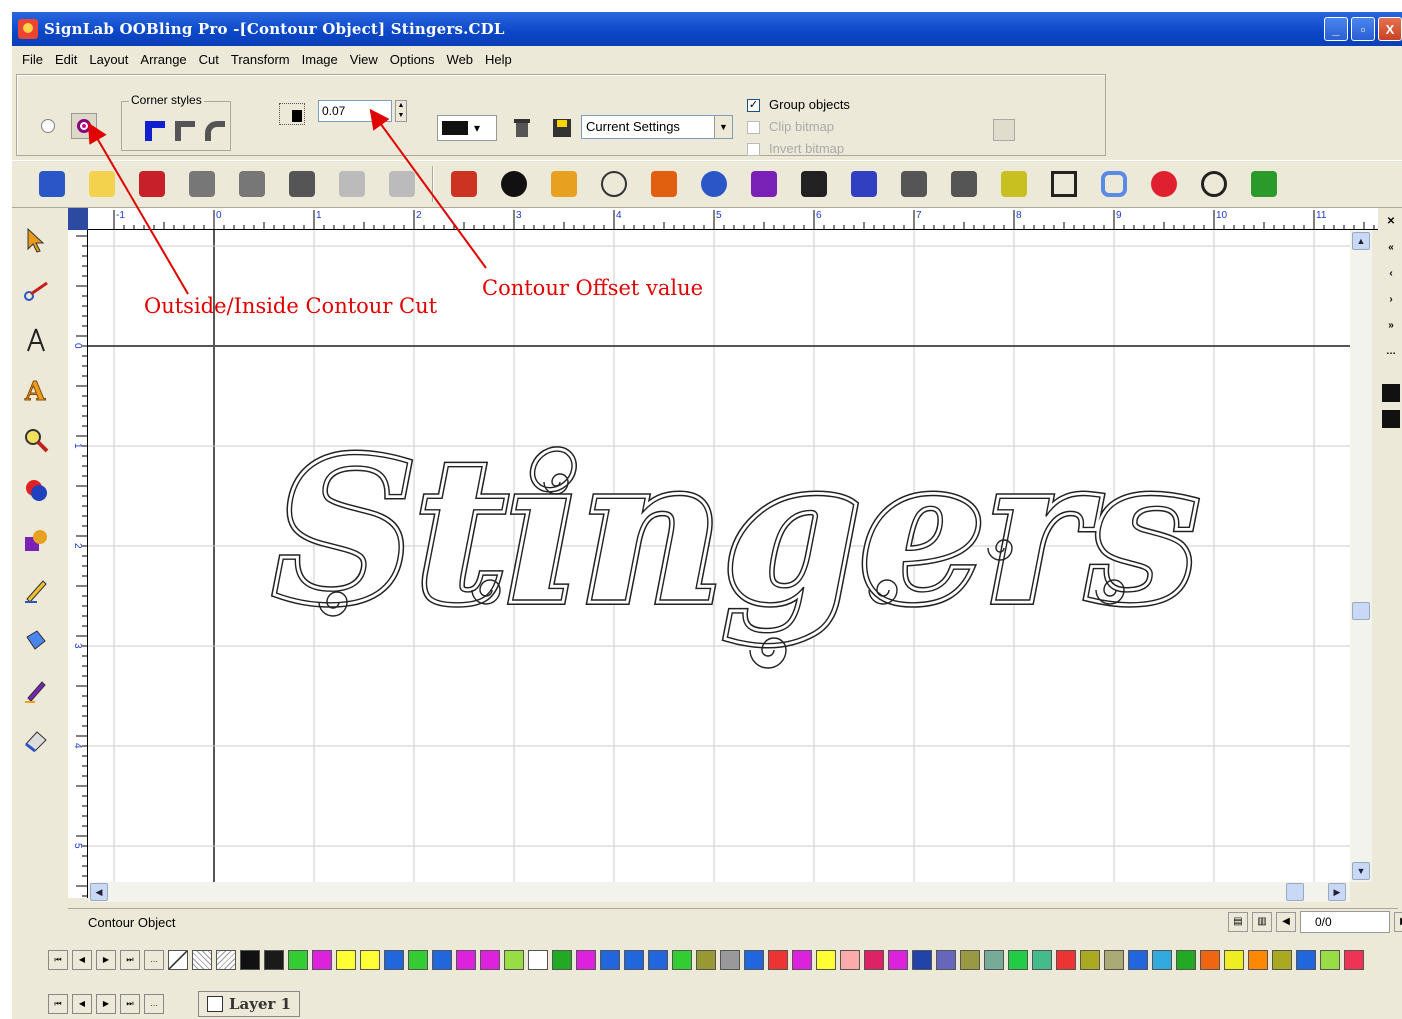 The height and width of the screenshot is (1019, 1402). Describe the element at coordinates (36, 540) in the screenshot. I see `shape-tool` at that location.